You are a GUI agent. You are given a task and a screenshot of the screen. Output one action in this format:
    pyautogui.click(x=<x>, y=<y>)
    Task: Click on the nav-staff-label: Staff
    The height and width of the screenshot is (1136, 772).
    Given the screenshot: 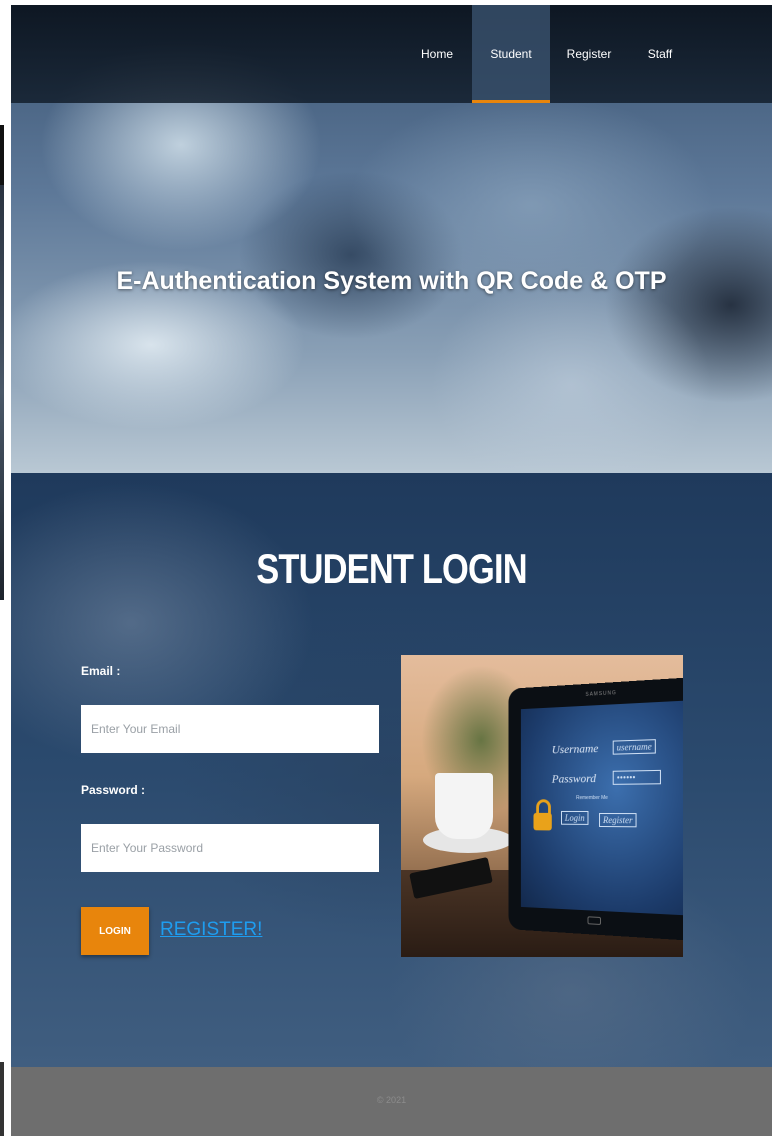 What is the action you would take?
    pyautogui.click(x=660, y=54)
    